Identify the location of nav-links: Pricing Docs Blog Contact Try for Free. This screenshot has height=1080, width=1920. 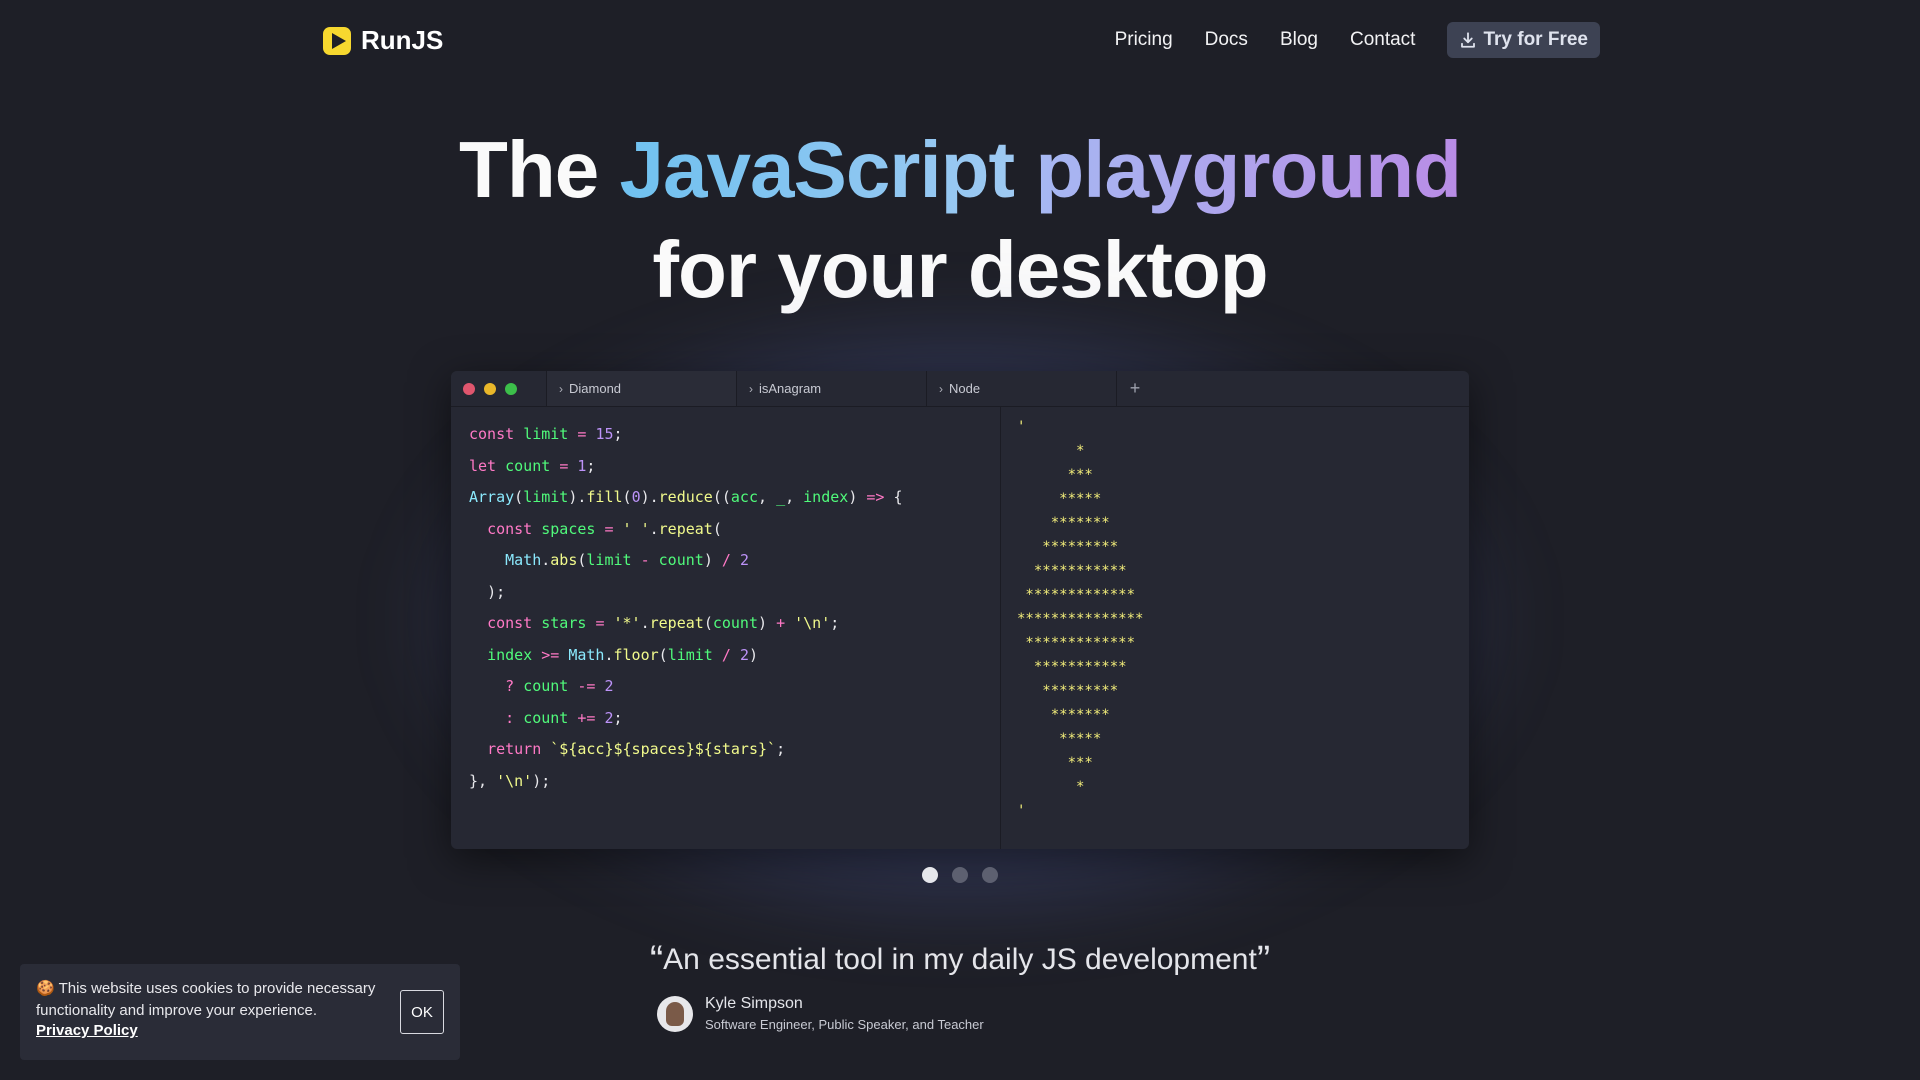
(1357, 40).